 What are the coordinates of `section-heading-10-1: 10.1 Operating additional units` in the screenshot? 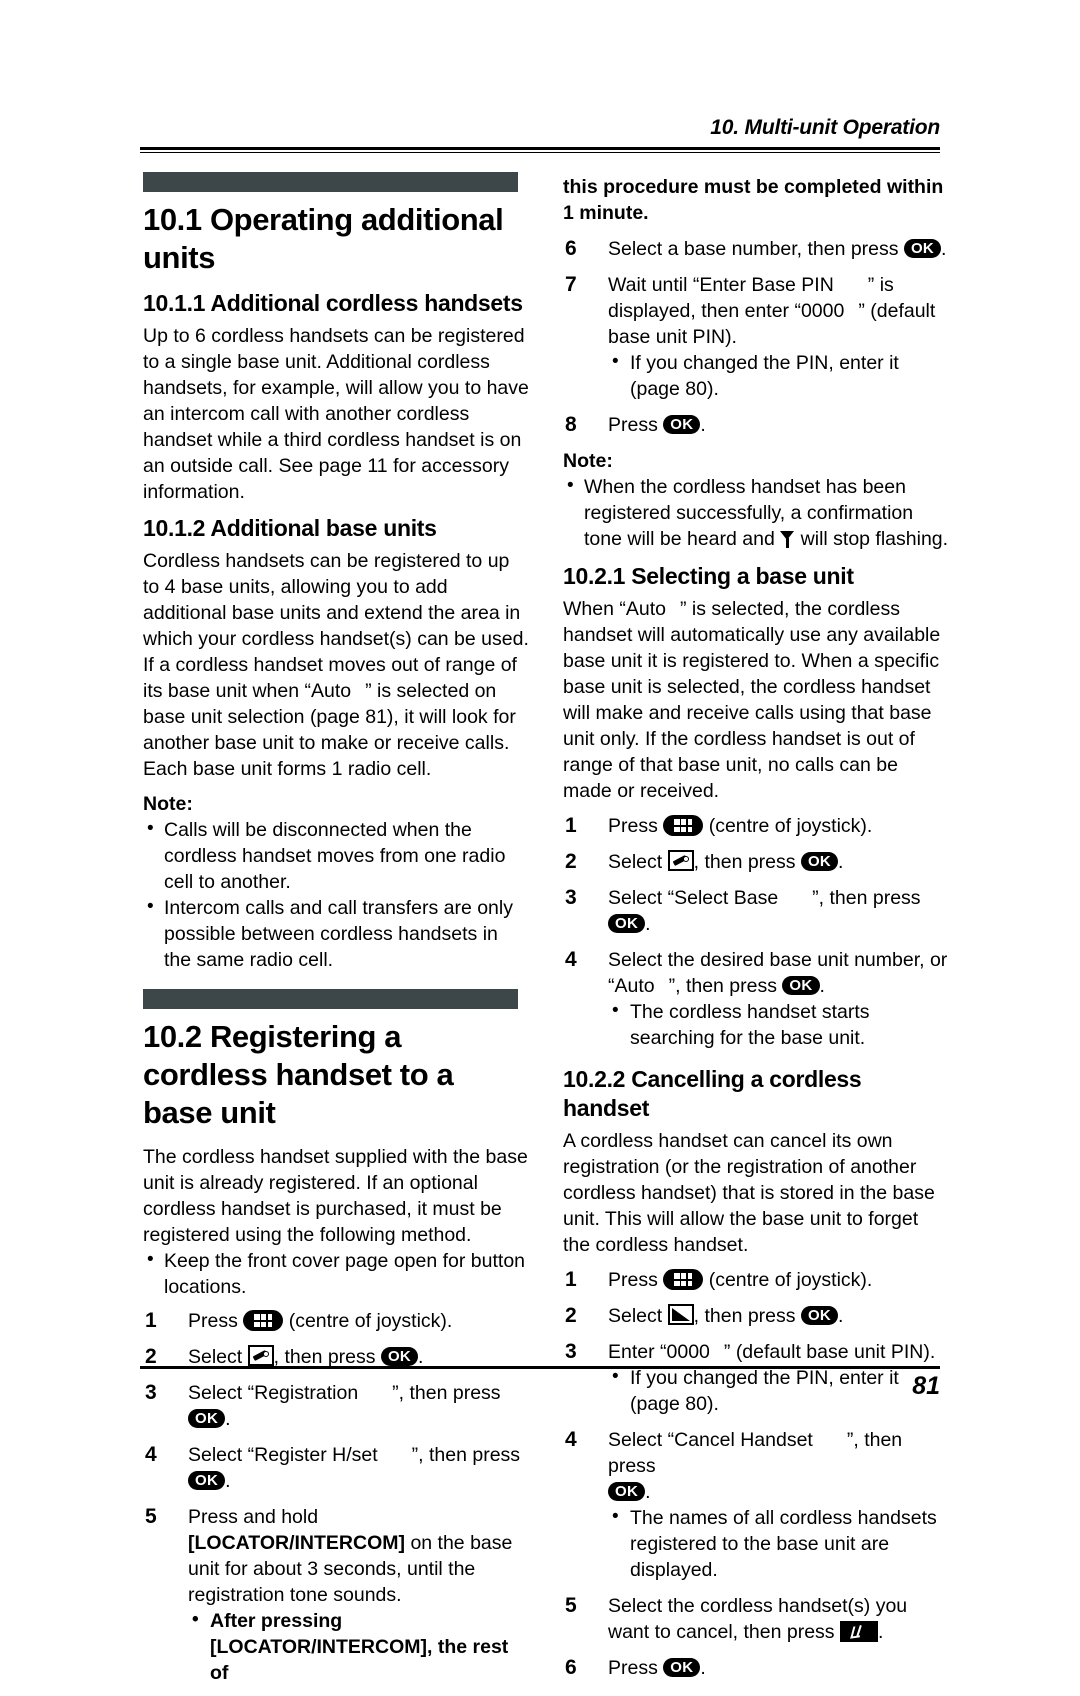 It's located at (323, 238).